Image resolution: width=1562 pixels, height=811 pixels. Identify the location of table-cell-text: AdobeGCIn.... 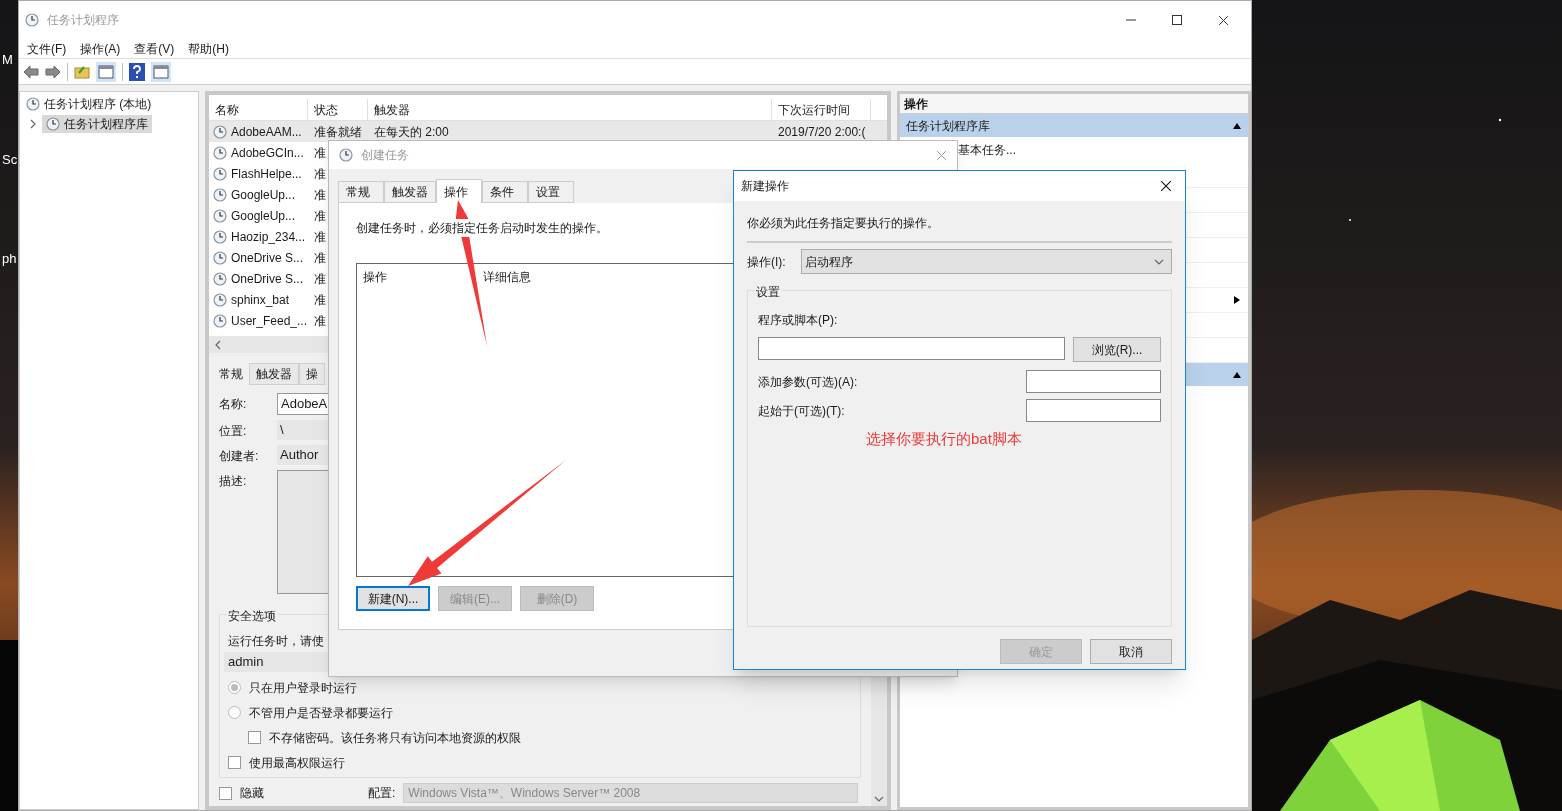
(267, 153).